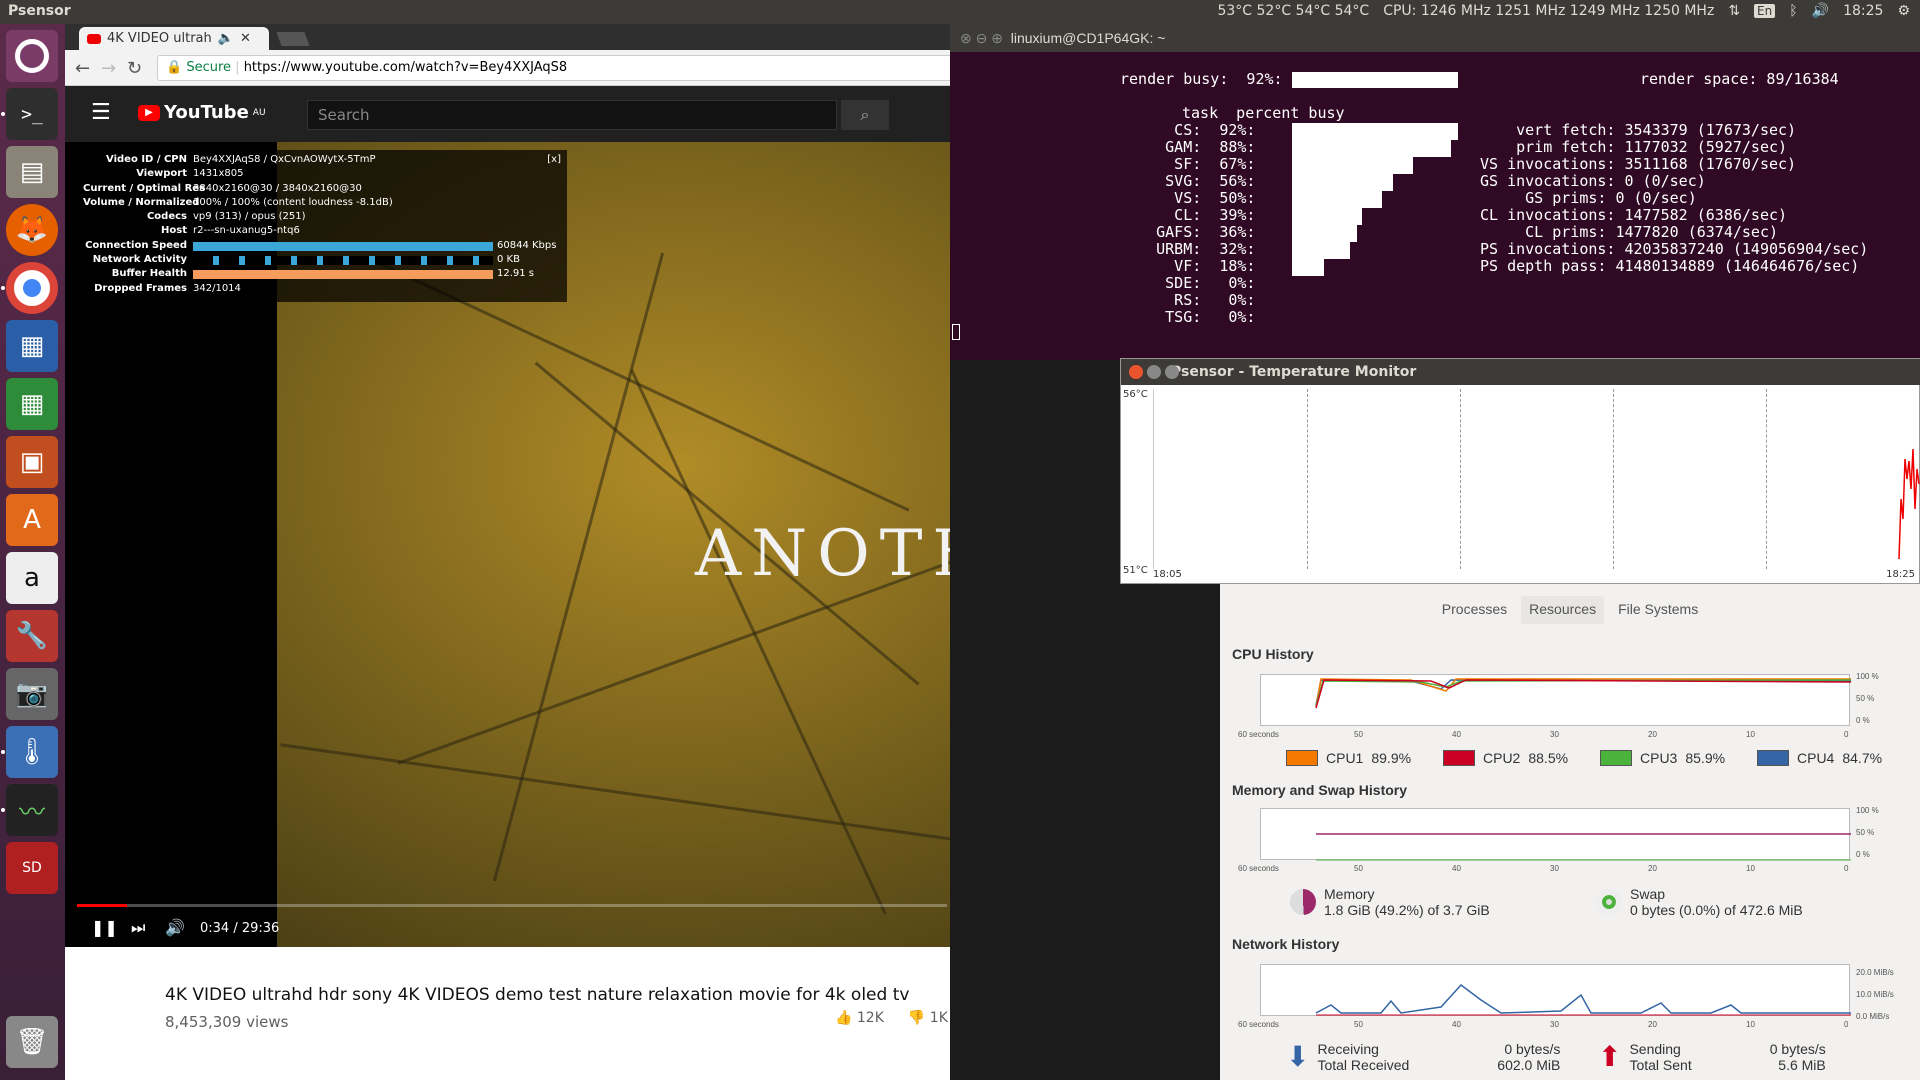 The width and height of the screenshot is (1920, 1080). I want to click on maximize-icon: ⊕, so click(997, 38).